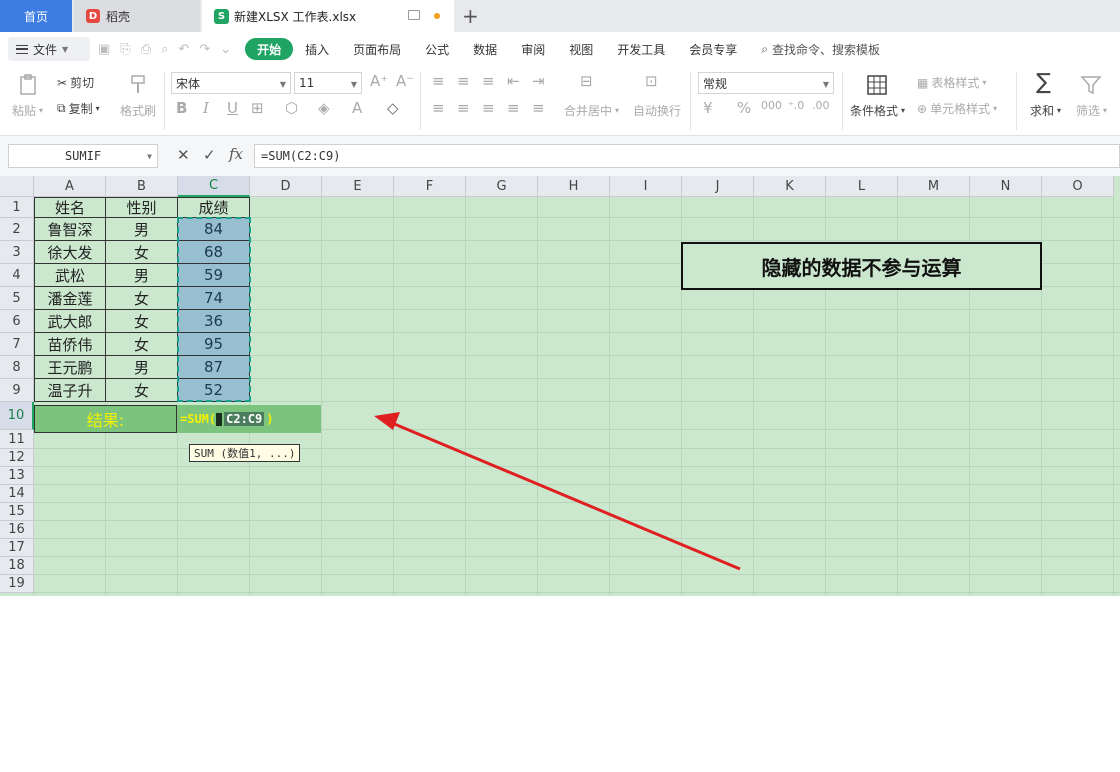 The width and height of the screenshot is (1120, 772). What do you see at coordinates (713, 49) in the screenshot?
I see `tab-member: 会员专享` at bounding box center [713, 49].